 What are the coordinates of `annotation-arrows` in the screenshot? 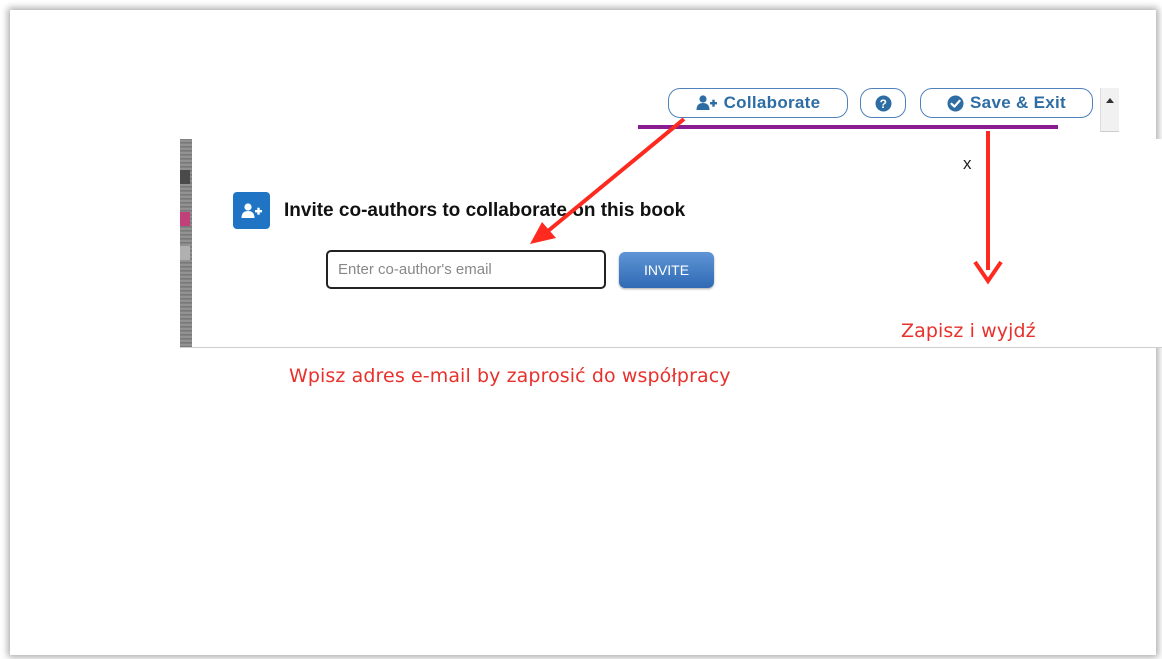 It's located at (766, 201).